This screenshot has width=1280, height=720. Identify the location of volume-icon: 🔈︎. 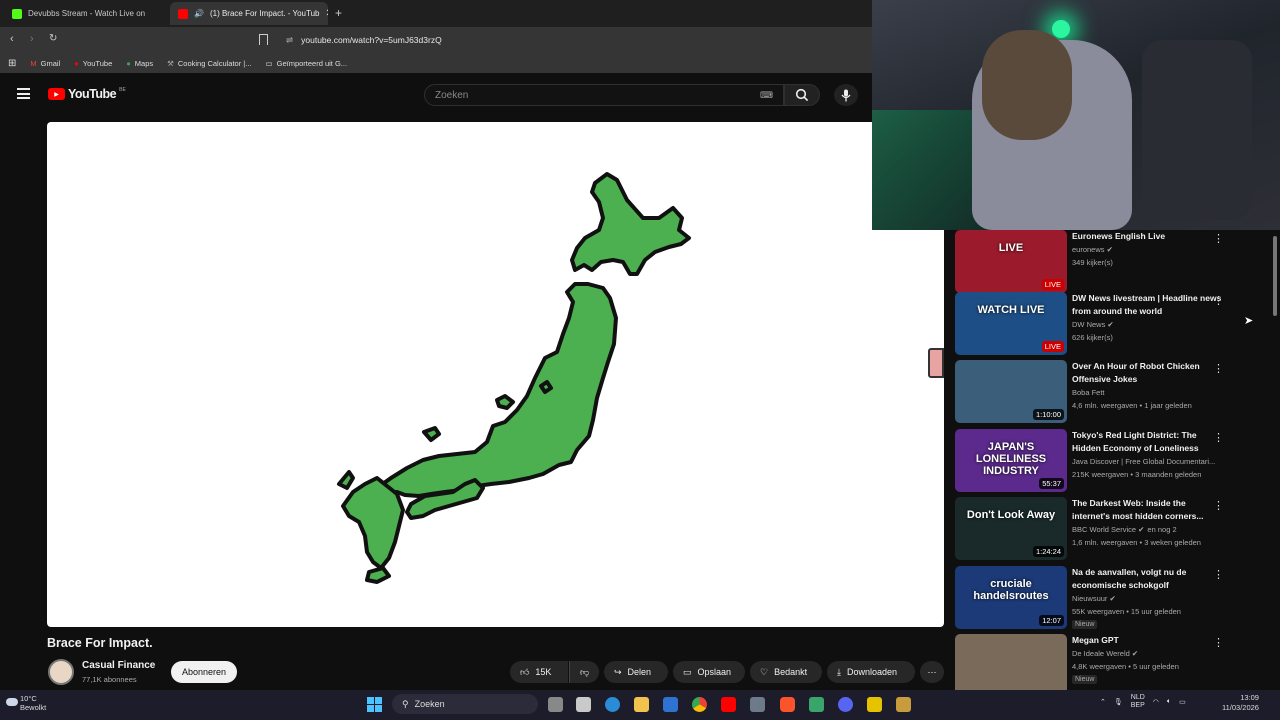
(1169, 702).